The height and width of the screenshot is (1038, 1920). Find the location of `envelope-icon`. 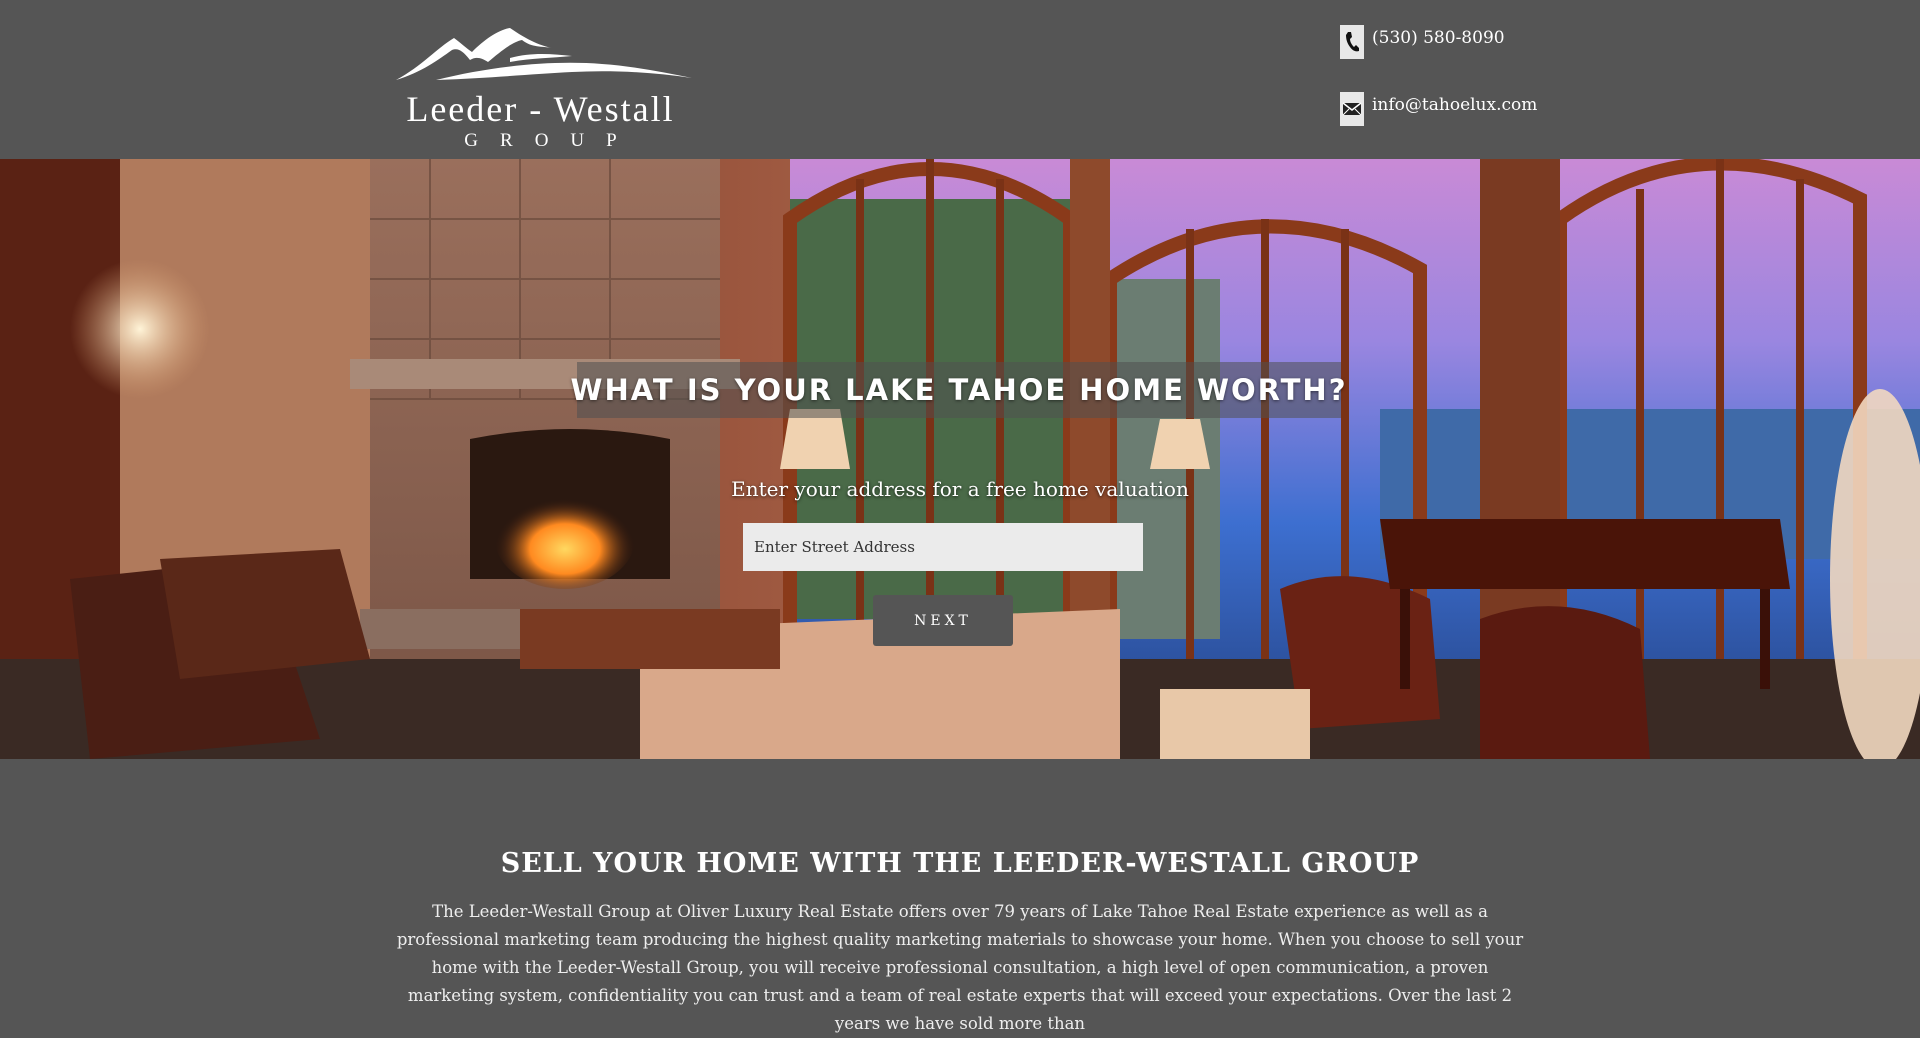

envelope-icon is located at coordinates (1352, 109).